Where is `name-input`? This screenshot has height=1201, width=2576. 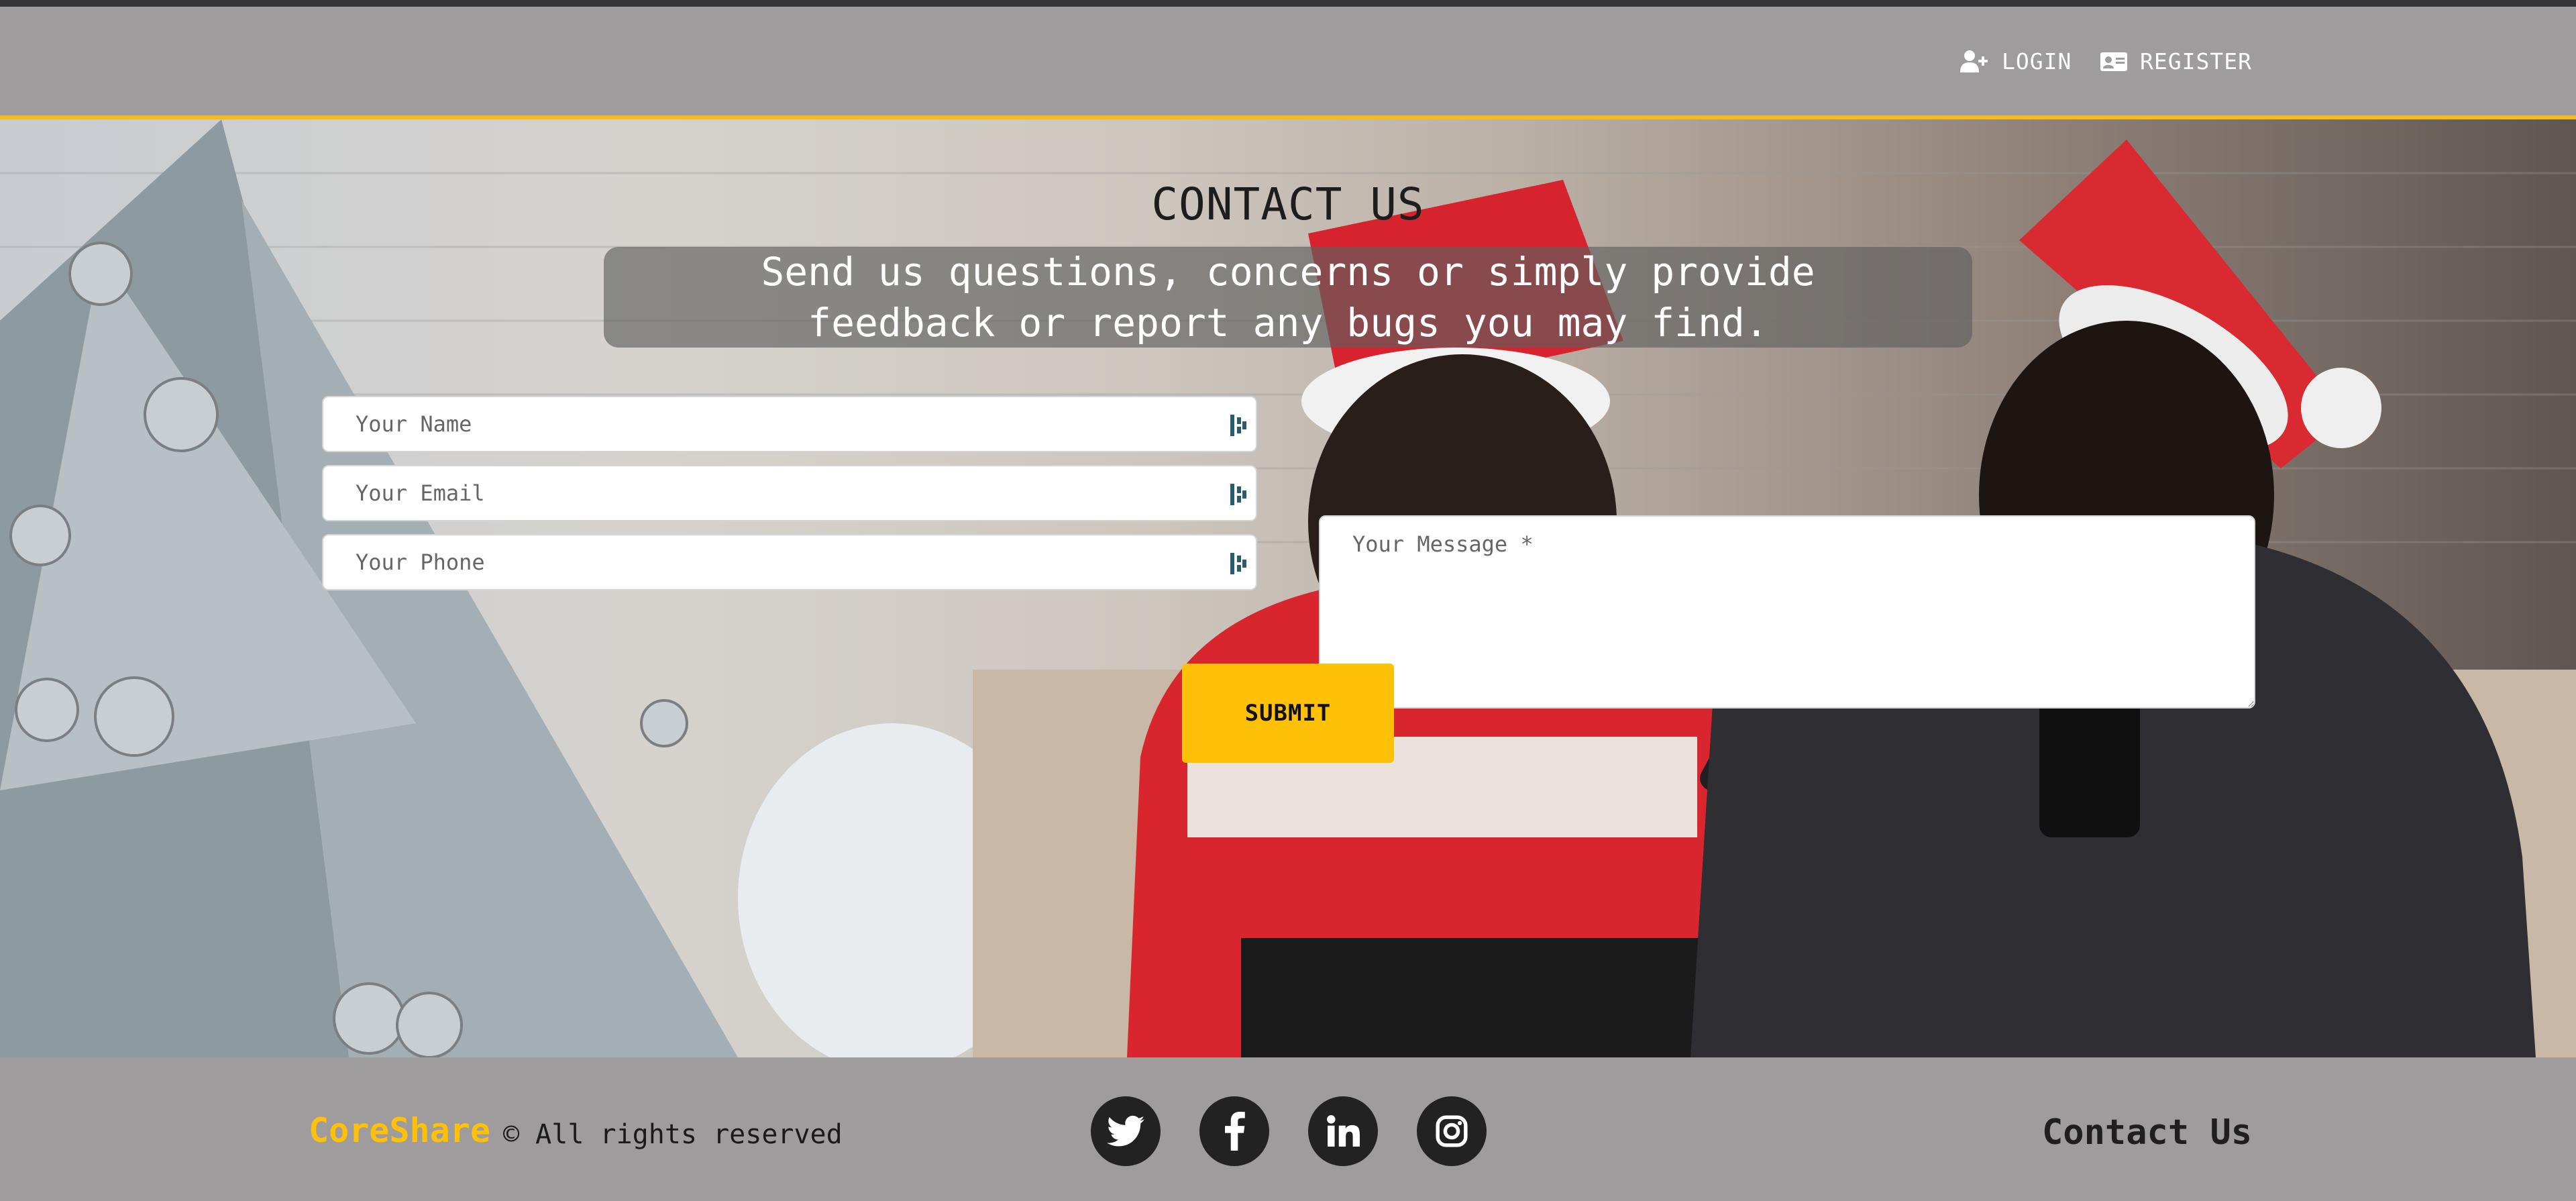 name-input is located at coordinates (789, 424).